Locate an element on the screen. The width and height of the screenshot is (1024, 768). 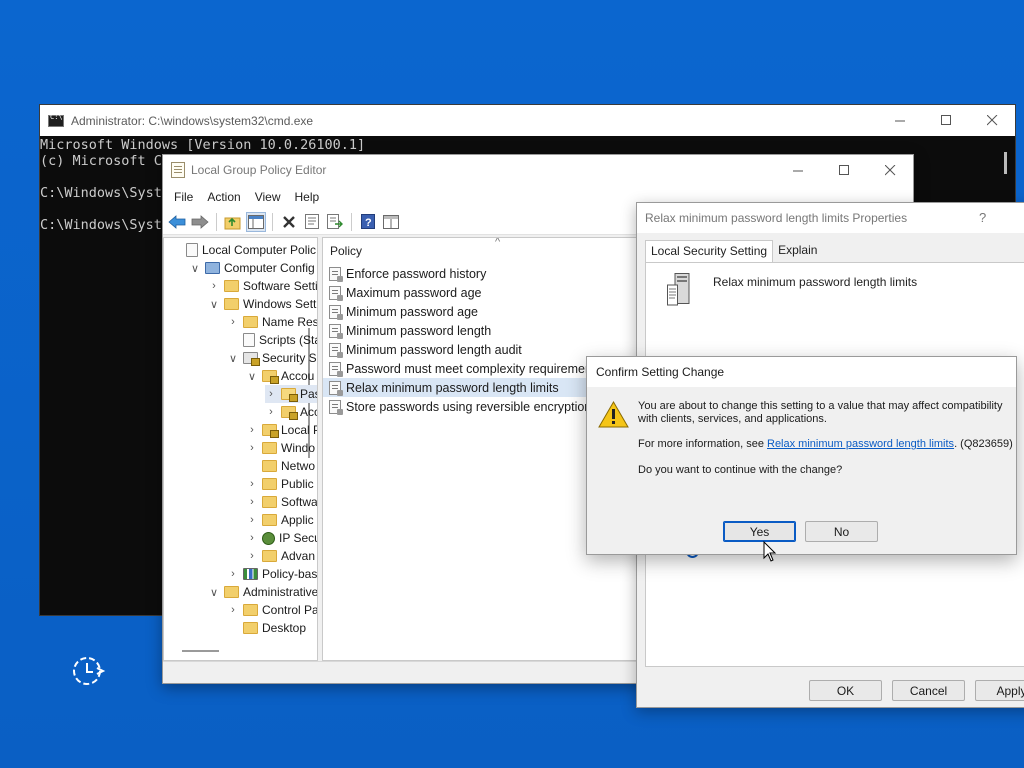
tree-node: › Policy-bas is located at coordinates (272, 574).